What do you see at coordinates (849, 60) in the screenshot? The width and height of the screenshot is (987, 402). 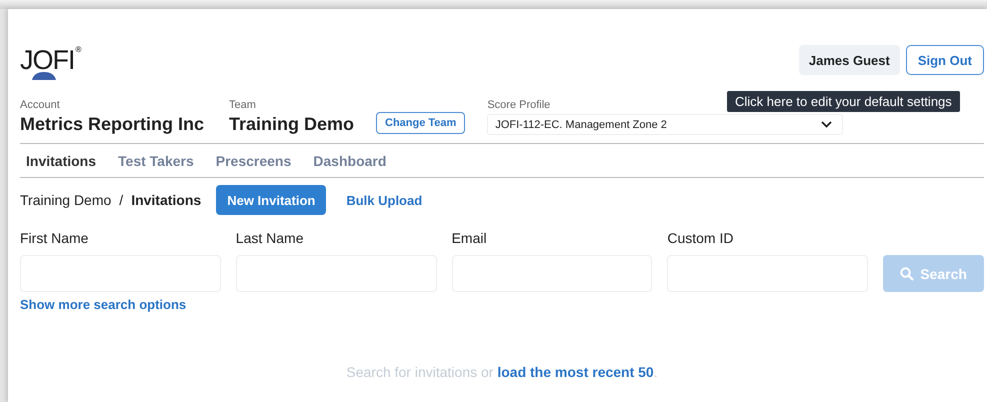 I see `user-button: James Guest` at bounding box center [849, 60].